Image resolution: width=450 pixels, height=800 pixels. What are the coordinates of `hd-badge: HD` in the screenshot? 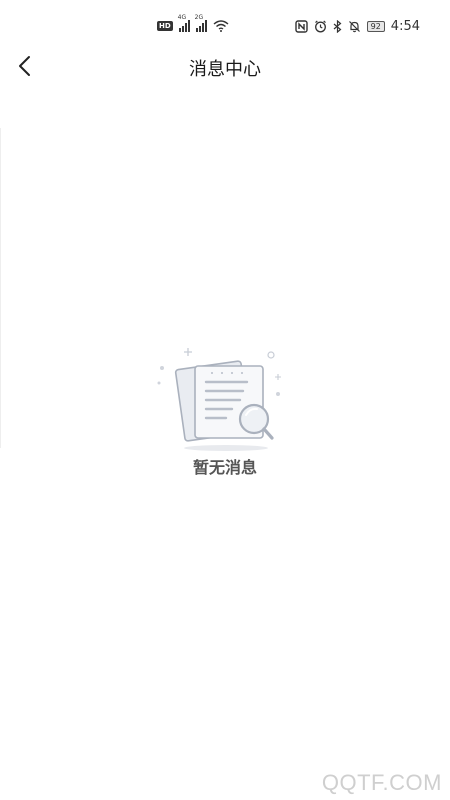 It's located at (165, 26).